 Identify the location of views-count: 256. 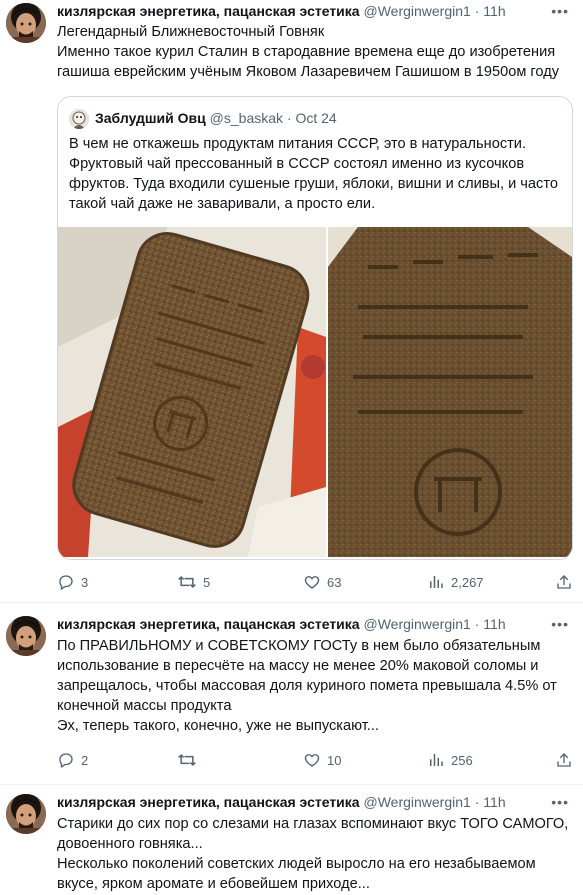
(462, 760).